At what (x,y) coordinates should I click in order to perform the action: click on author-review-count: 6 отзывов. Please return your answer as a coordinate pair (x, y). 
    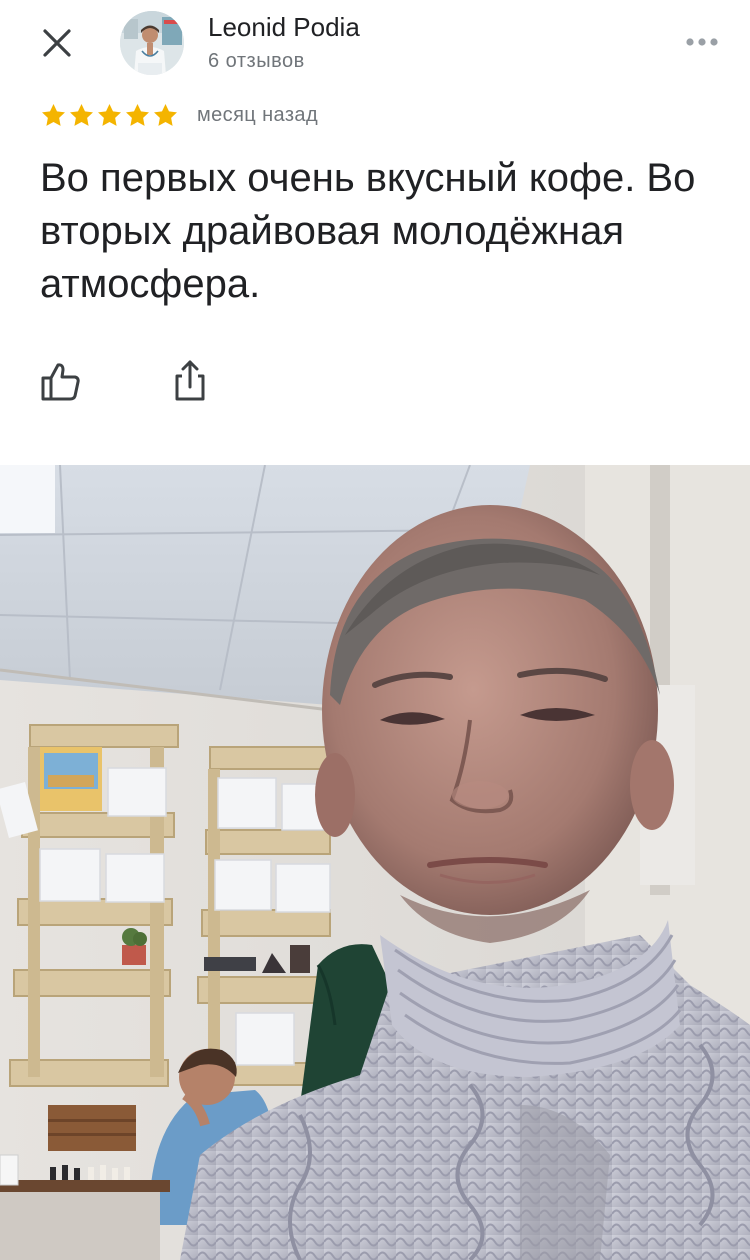
    Looking at the image, I should click on (256, 61).